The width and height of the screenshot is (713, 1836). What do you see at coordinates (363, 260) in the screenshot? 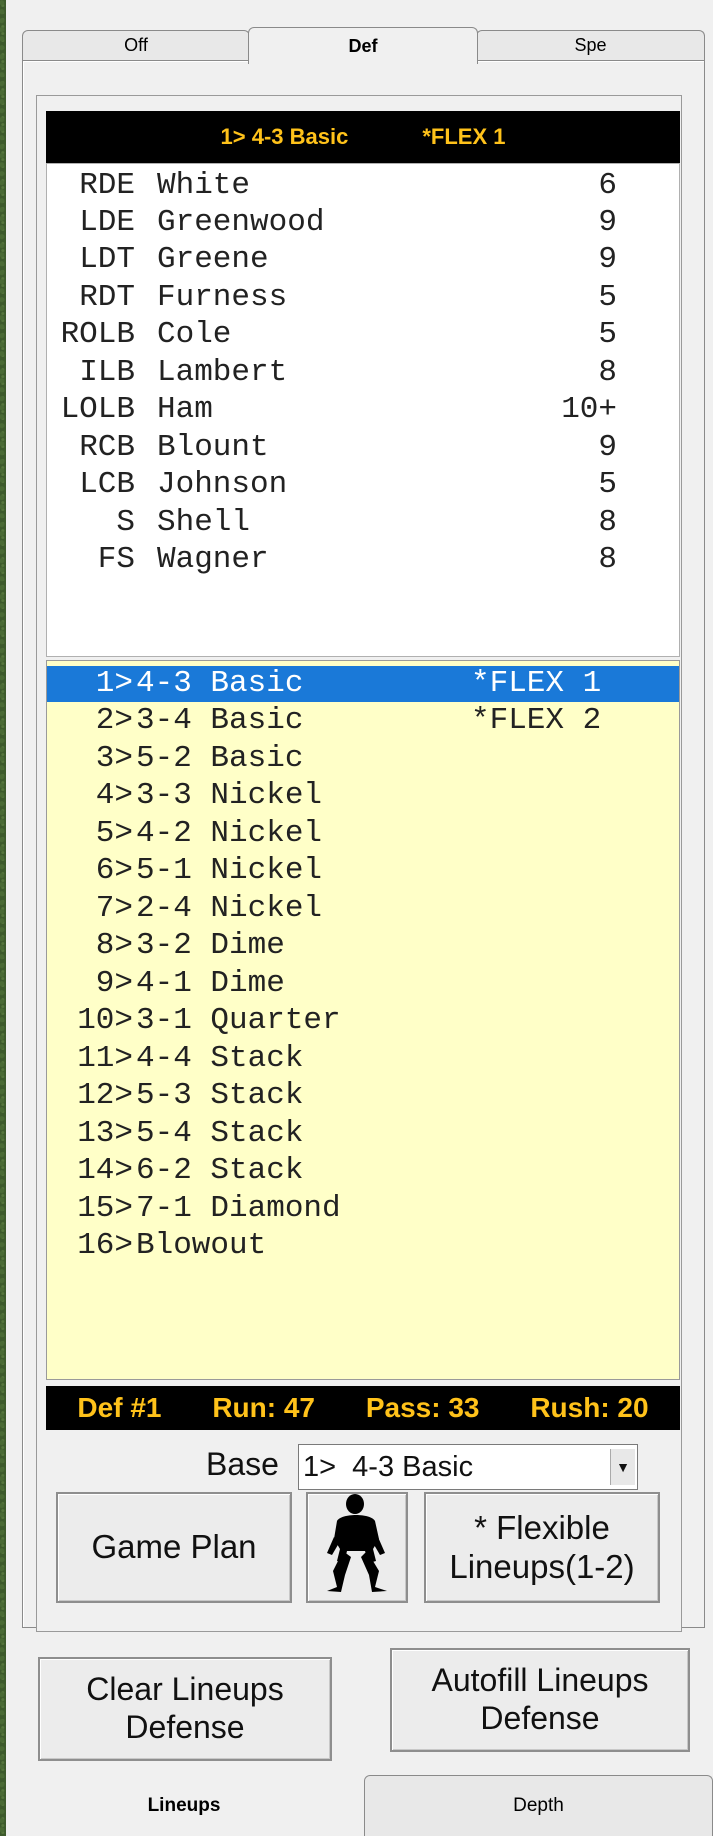
I see `roster-row: LDT Greene 9` at bounding box center [363, 260].